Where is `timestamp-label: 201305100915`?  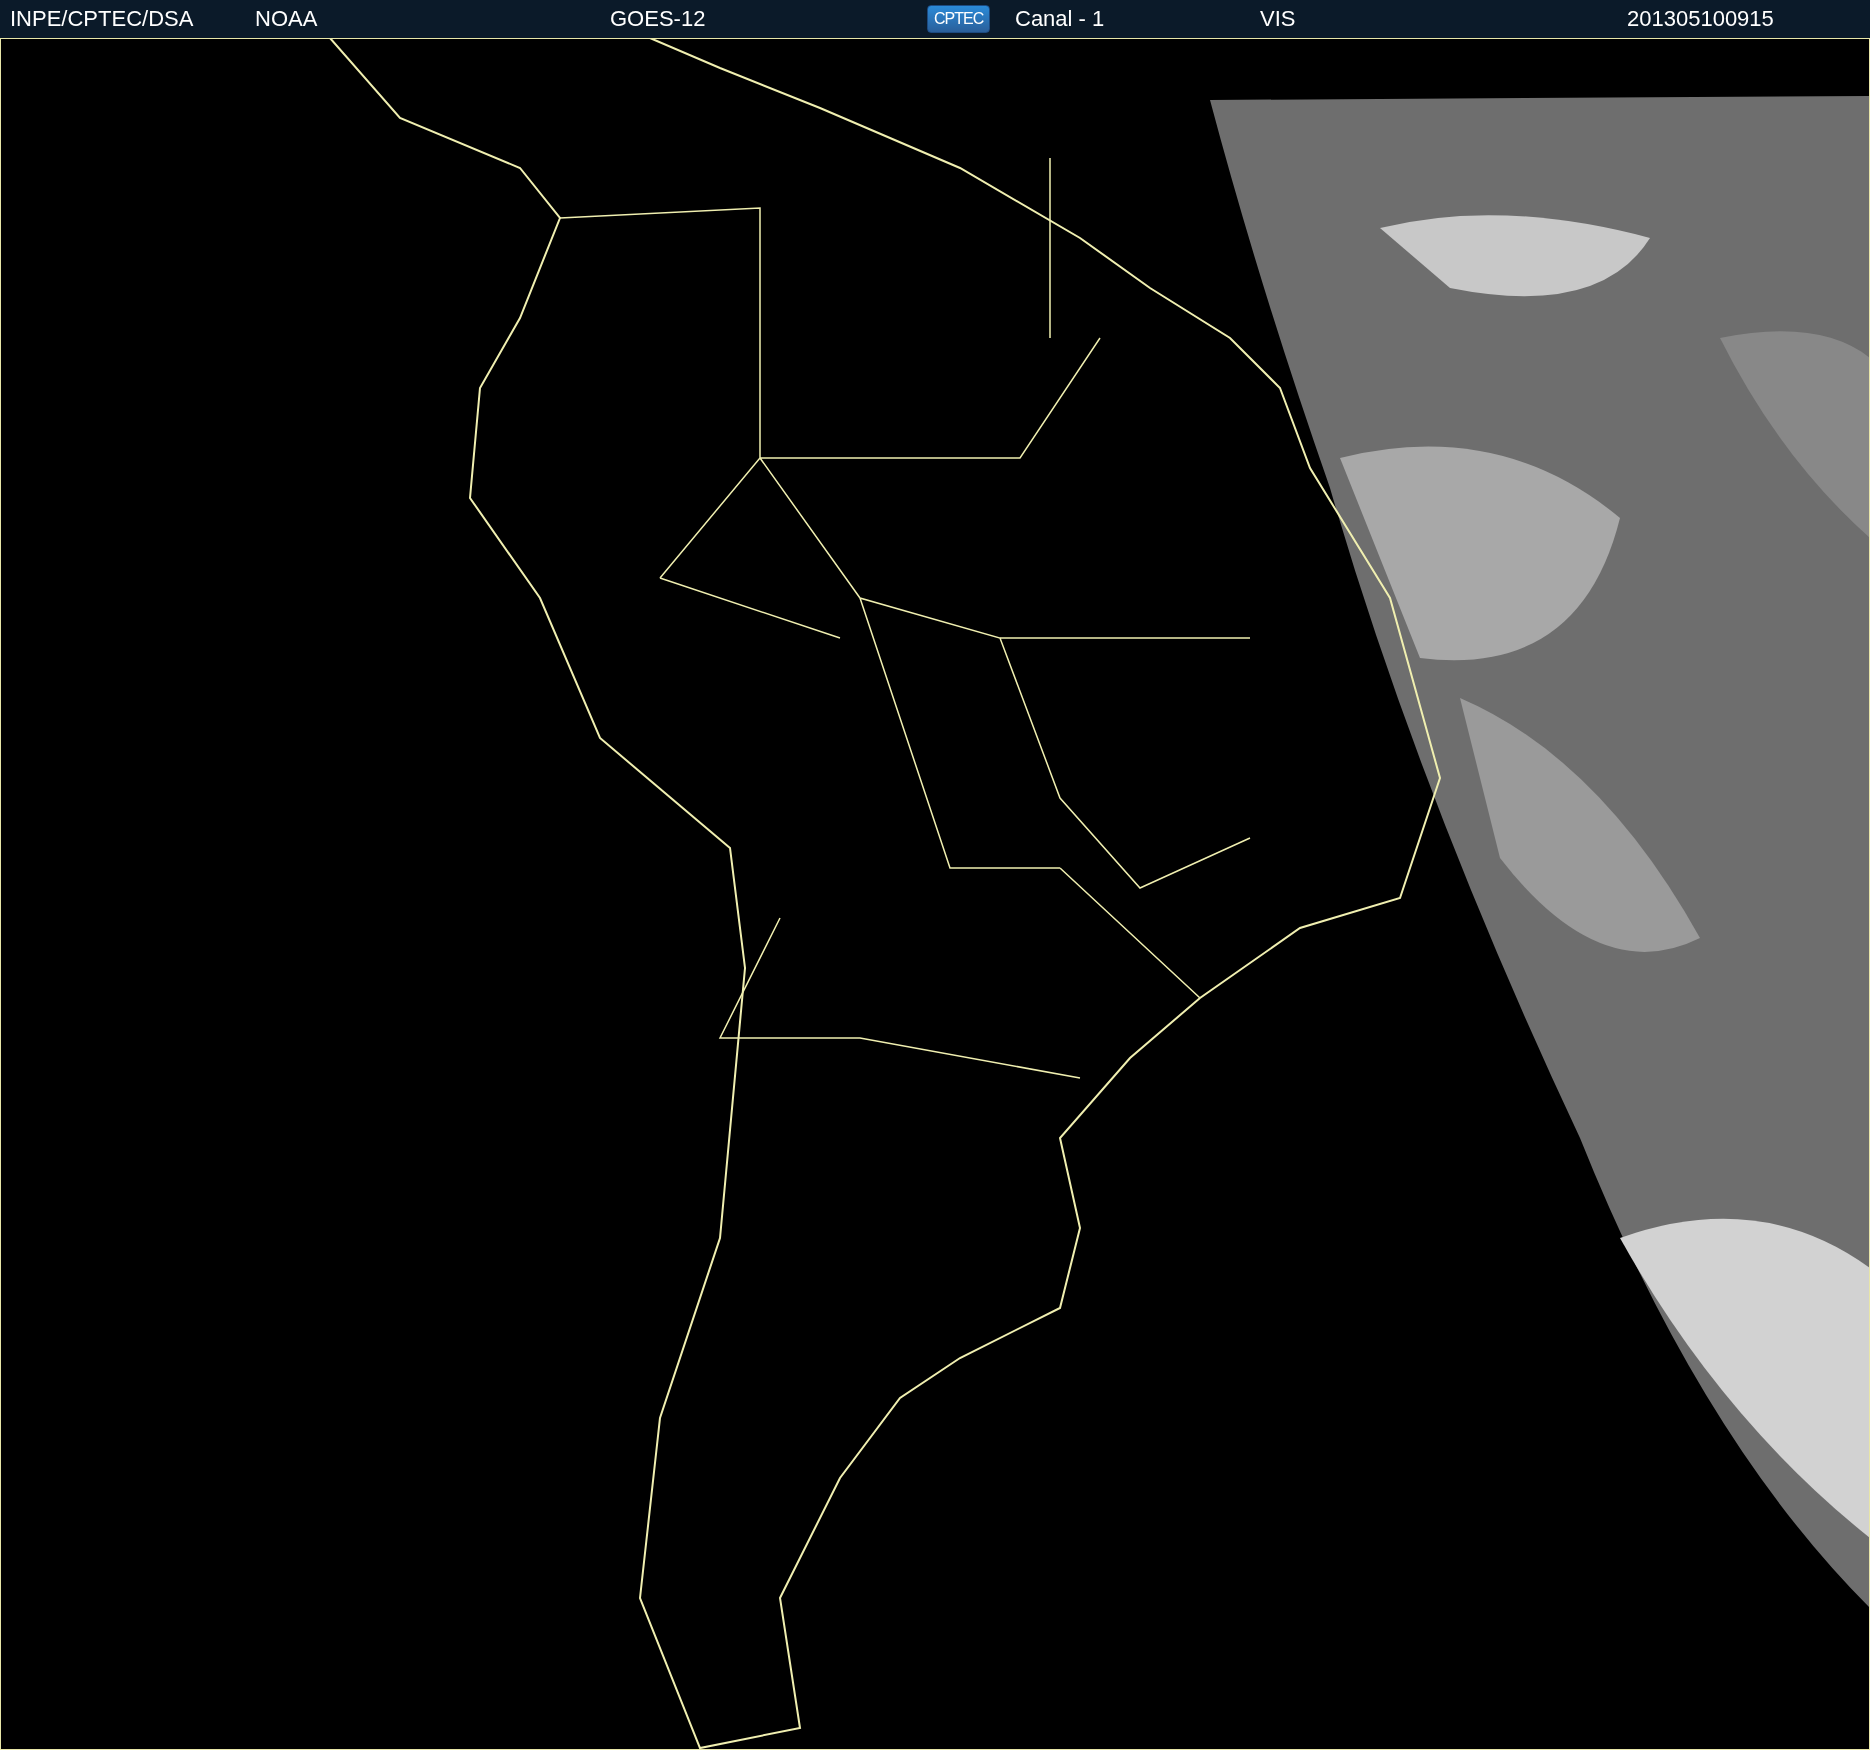
timestamp-label: 201305100915 is located at coordinates (1700, 19).